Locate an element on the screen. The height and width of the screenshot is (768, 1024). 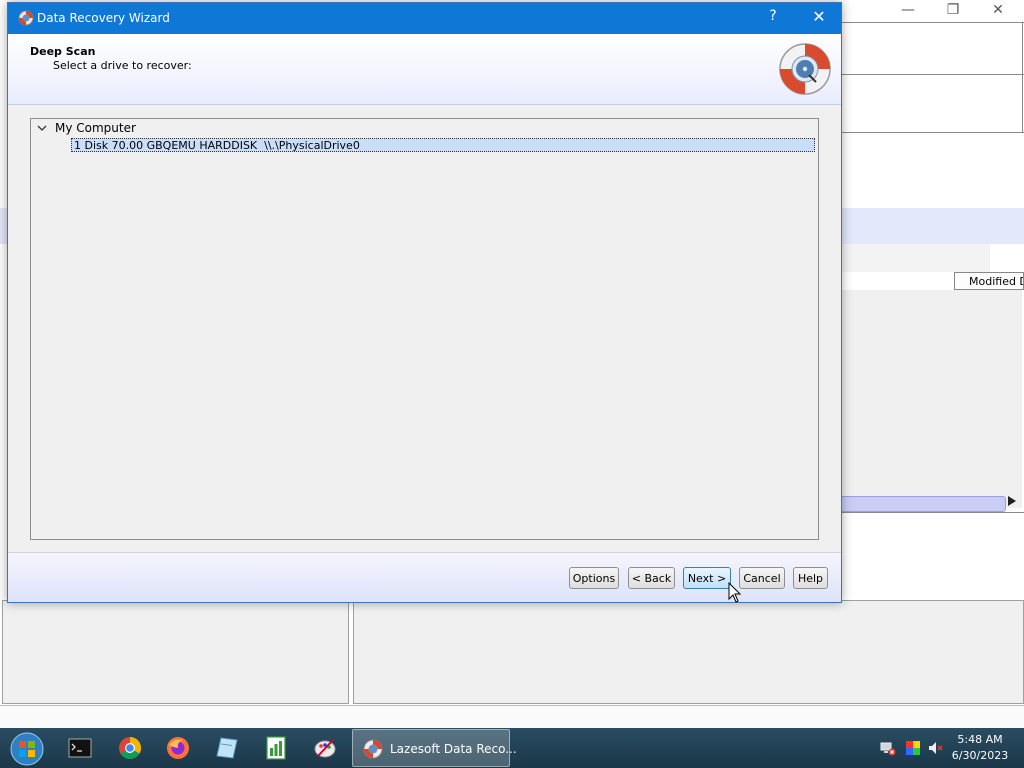
chevron-down-icon is located at coordinates (42, 128).